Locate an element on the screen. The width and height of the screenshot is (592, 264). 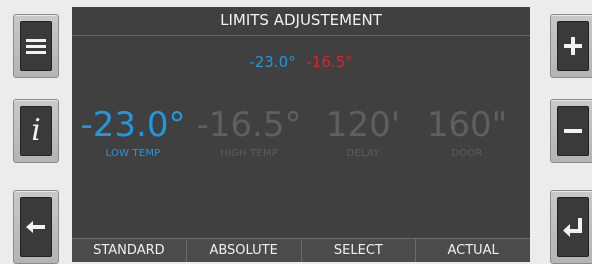
param-door: 160" DOOR is located at coordinates (467, 132).